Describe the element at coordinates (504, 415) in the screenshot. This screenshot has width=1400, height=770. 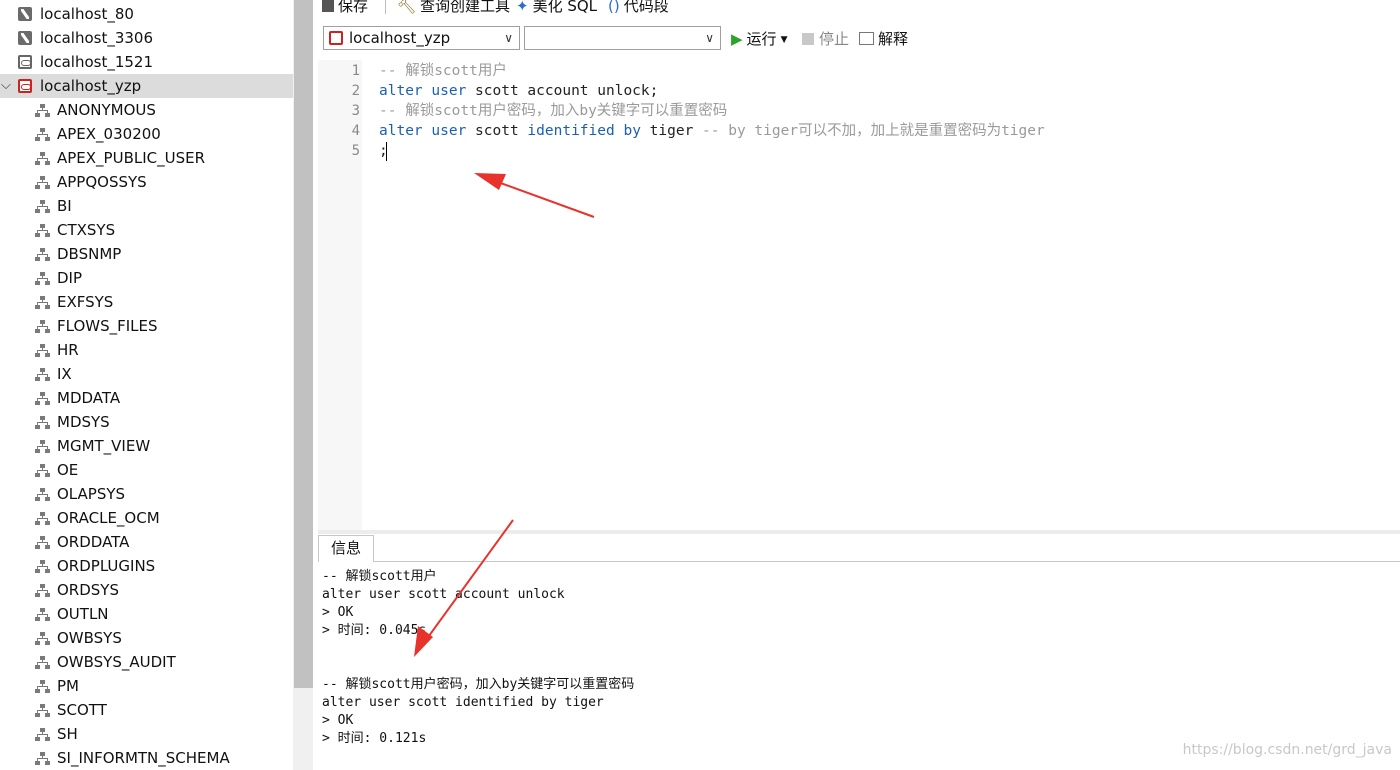
I see `annotation-arrows` at that location.